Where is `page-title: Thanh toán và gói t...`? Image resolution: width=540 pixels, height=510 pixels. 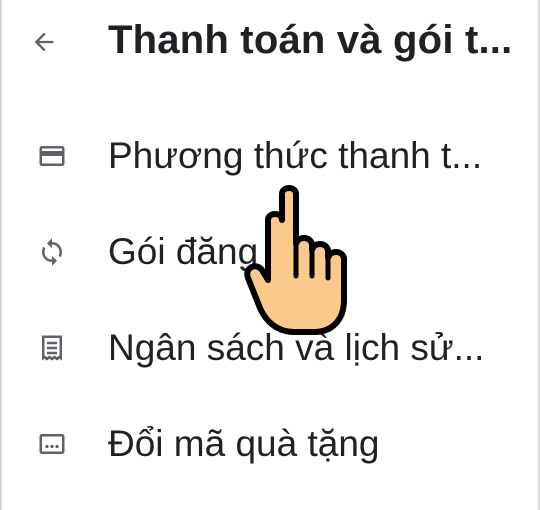
page-title: Thanh toán và gói t... is located at coordinates (310, 40).